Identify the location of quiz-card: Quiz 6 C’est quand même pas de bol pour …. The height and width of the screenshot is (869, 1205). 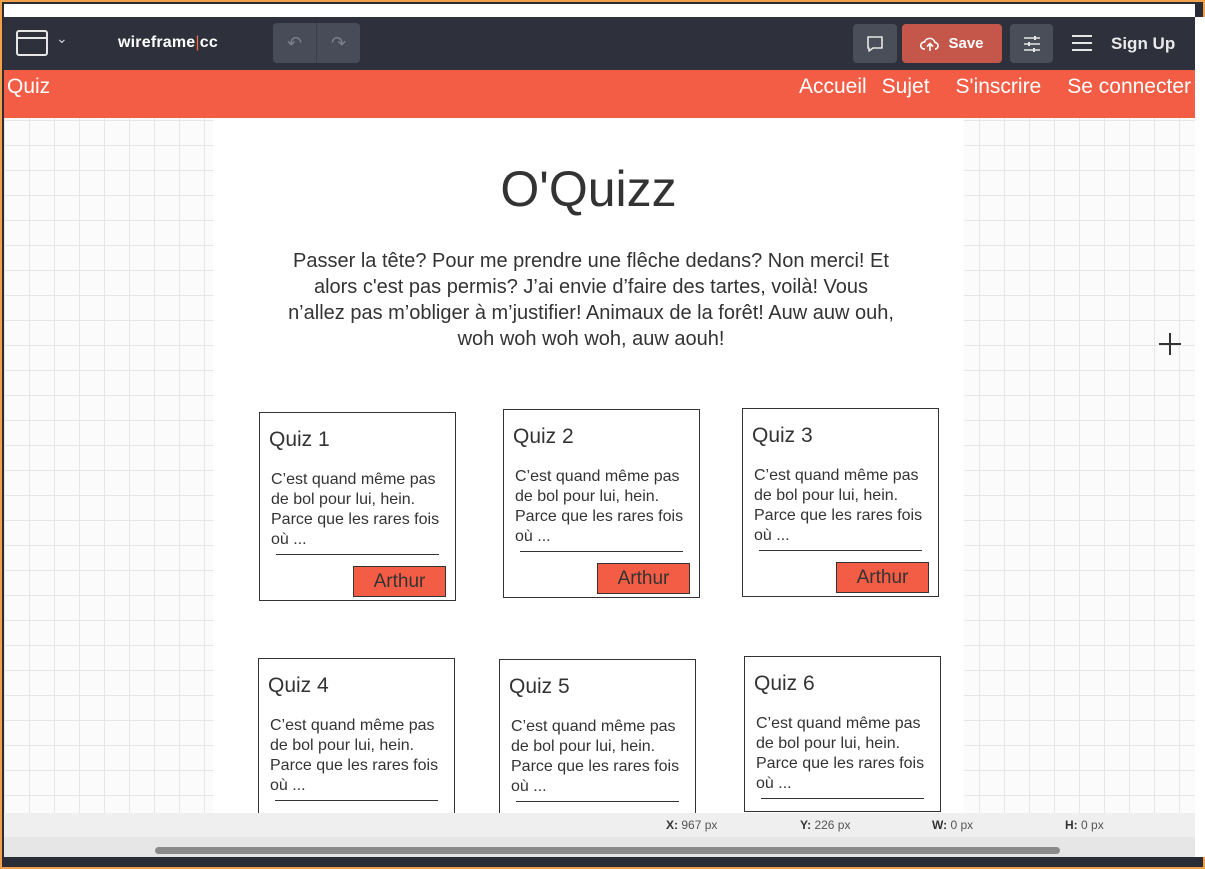
(842, 734).